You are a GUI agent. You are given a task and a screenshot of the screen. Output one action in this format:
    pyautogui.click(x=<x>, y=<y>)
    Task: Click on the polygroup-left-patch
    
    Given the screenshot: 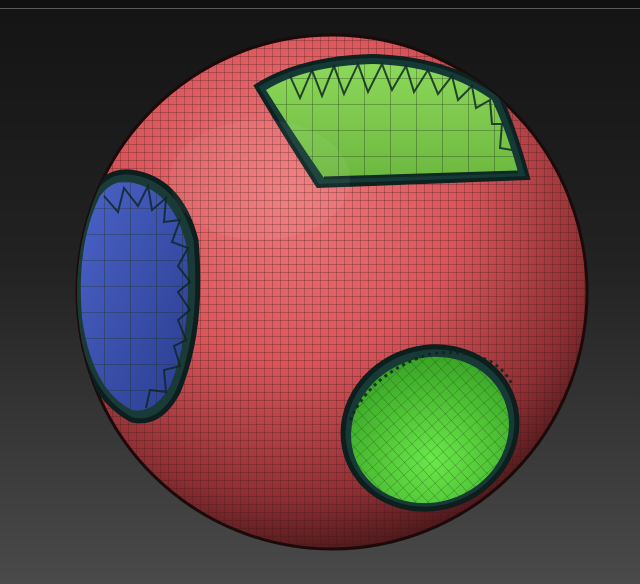 What is the action you would take?
    pyautogui.click(x=137, y=296)
    